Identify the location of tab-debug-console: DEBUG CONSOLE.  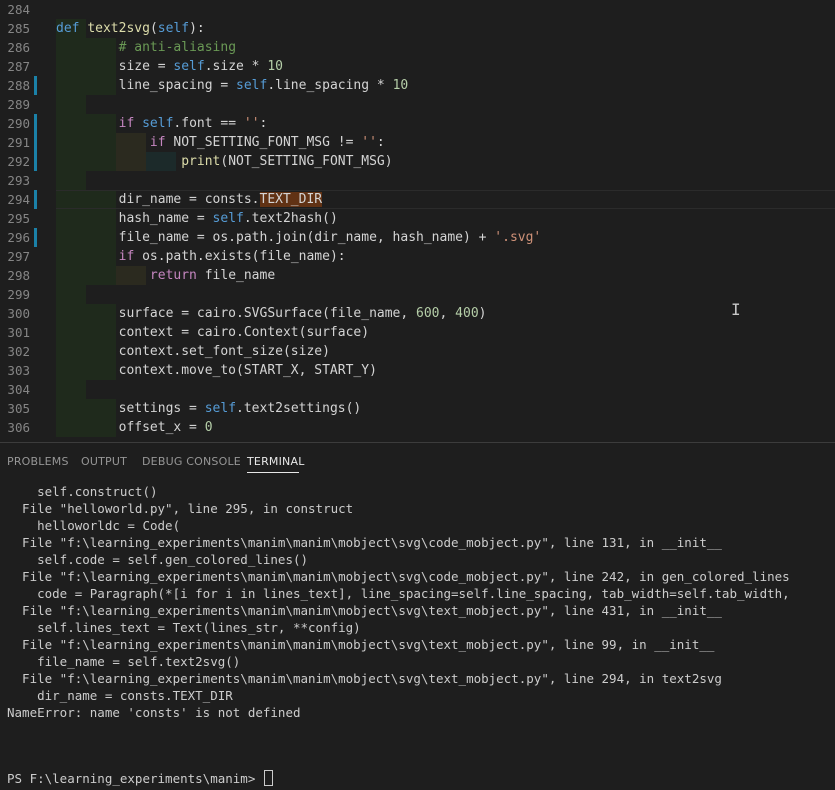
(191, 461).